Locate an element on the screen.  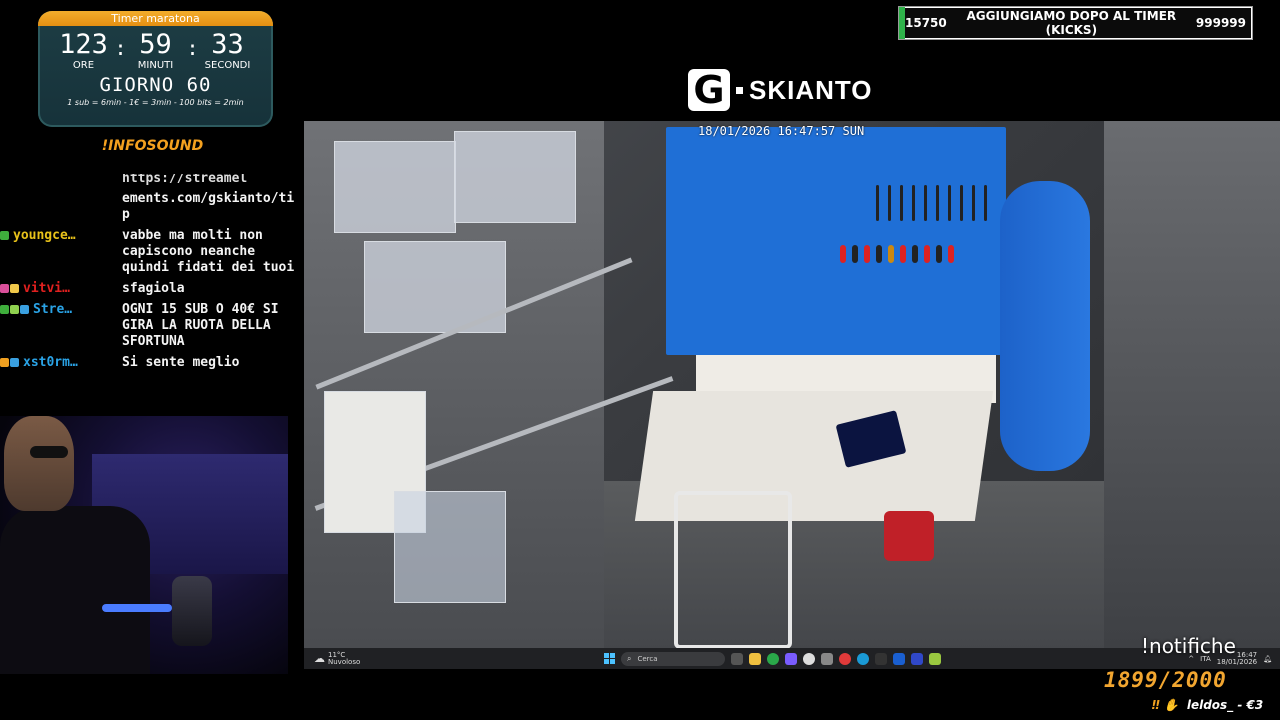
channel-logo: G SKIANTO is located at coordinates (780, 90).